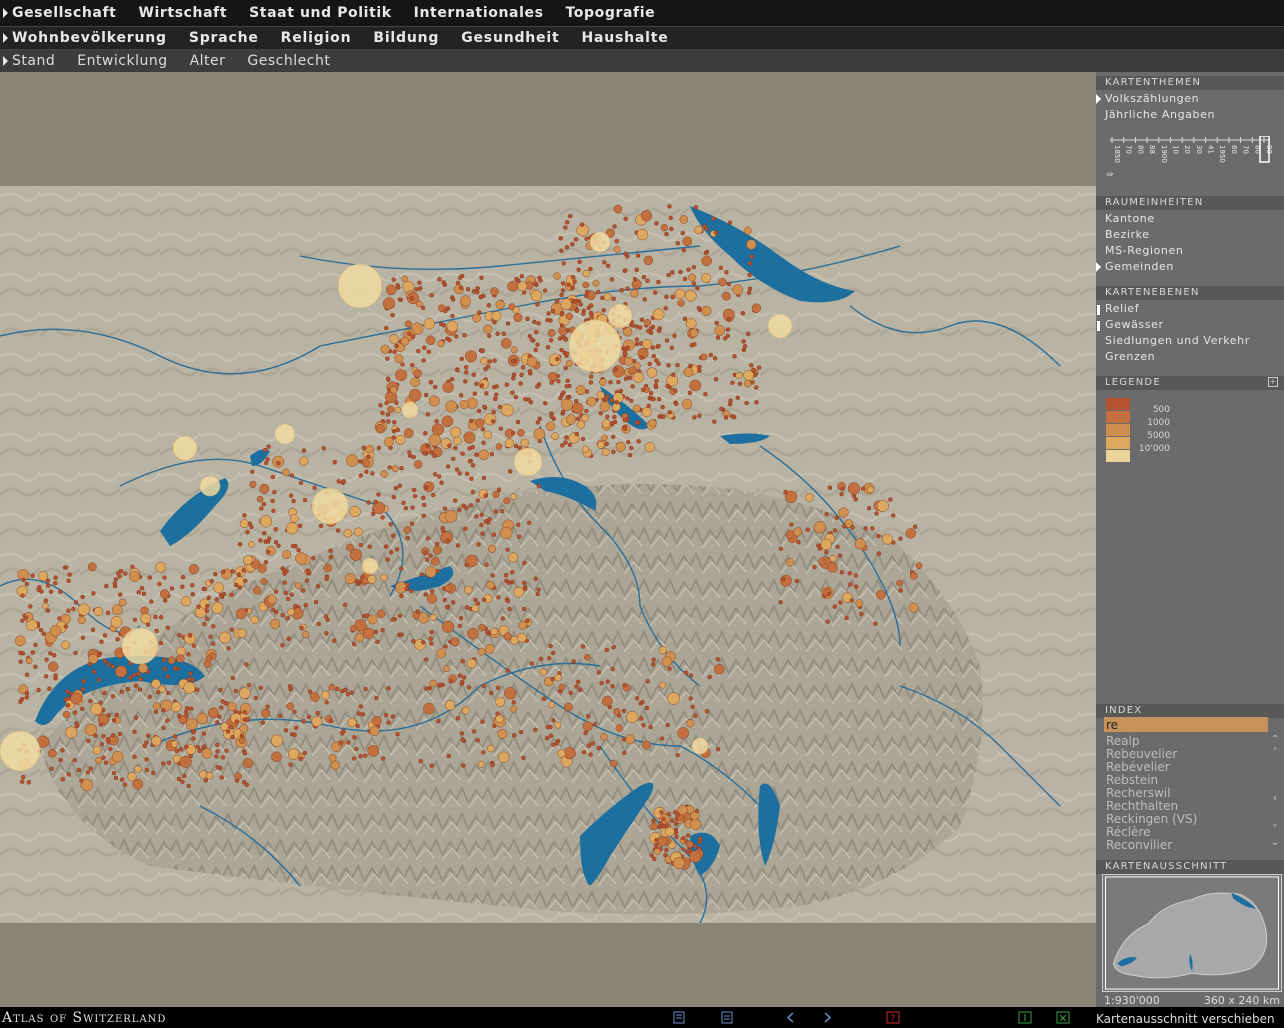 The height and width of the screenshot is (1028, 1284). I want to click on nav3-alter: Alter, so click(208, 61).